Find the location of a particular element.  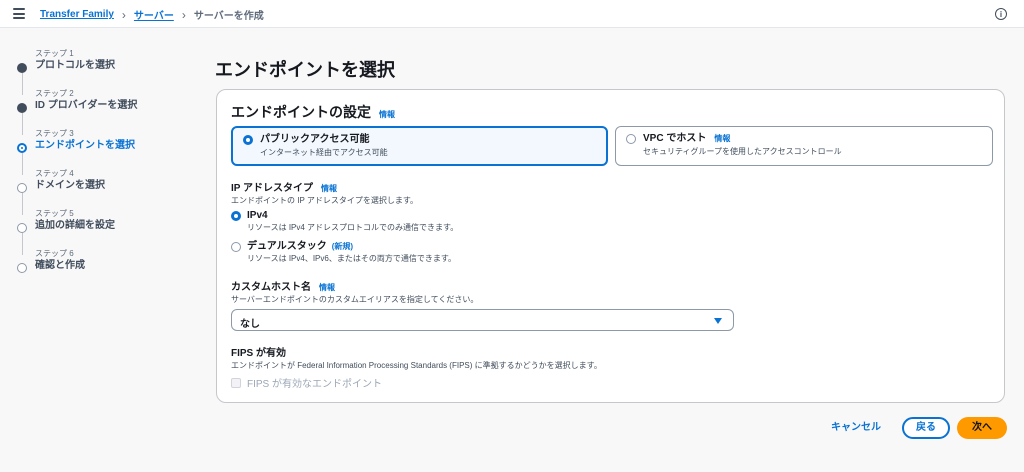

endpoint-option-public: パブリックアクセス可能 インターネット経由でアクセス可能 is located at coordinates (419, 146).